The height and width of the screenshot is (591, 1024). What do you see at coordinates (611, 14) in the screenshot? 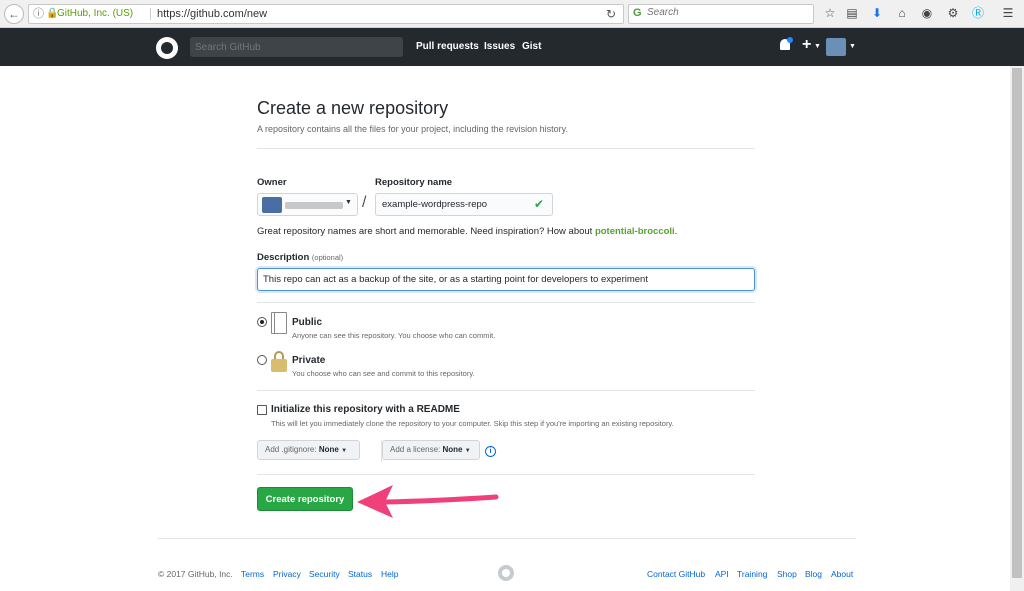
I see `reload-icon: ↻` at bounding box center [611, 14].